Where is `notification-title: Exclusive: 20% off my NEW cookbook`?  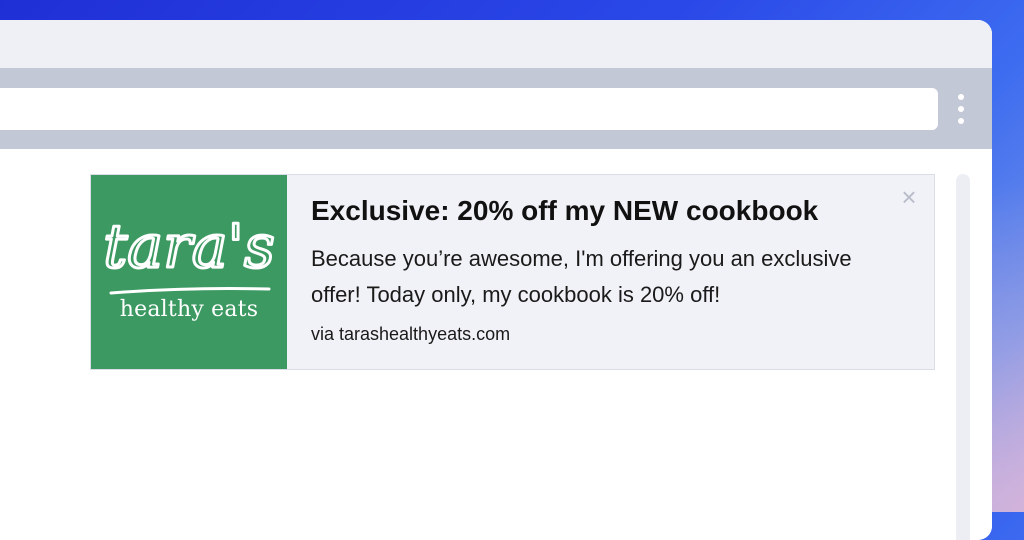 notification-title: Exclusive: 20% off my NEW cookbook is located at coordinates (565, 210).